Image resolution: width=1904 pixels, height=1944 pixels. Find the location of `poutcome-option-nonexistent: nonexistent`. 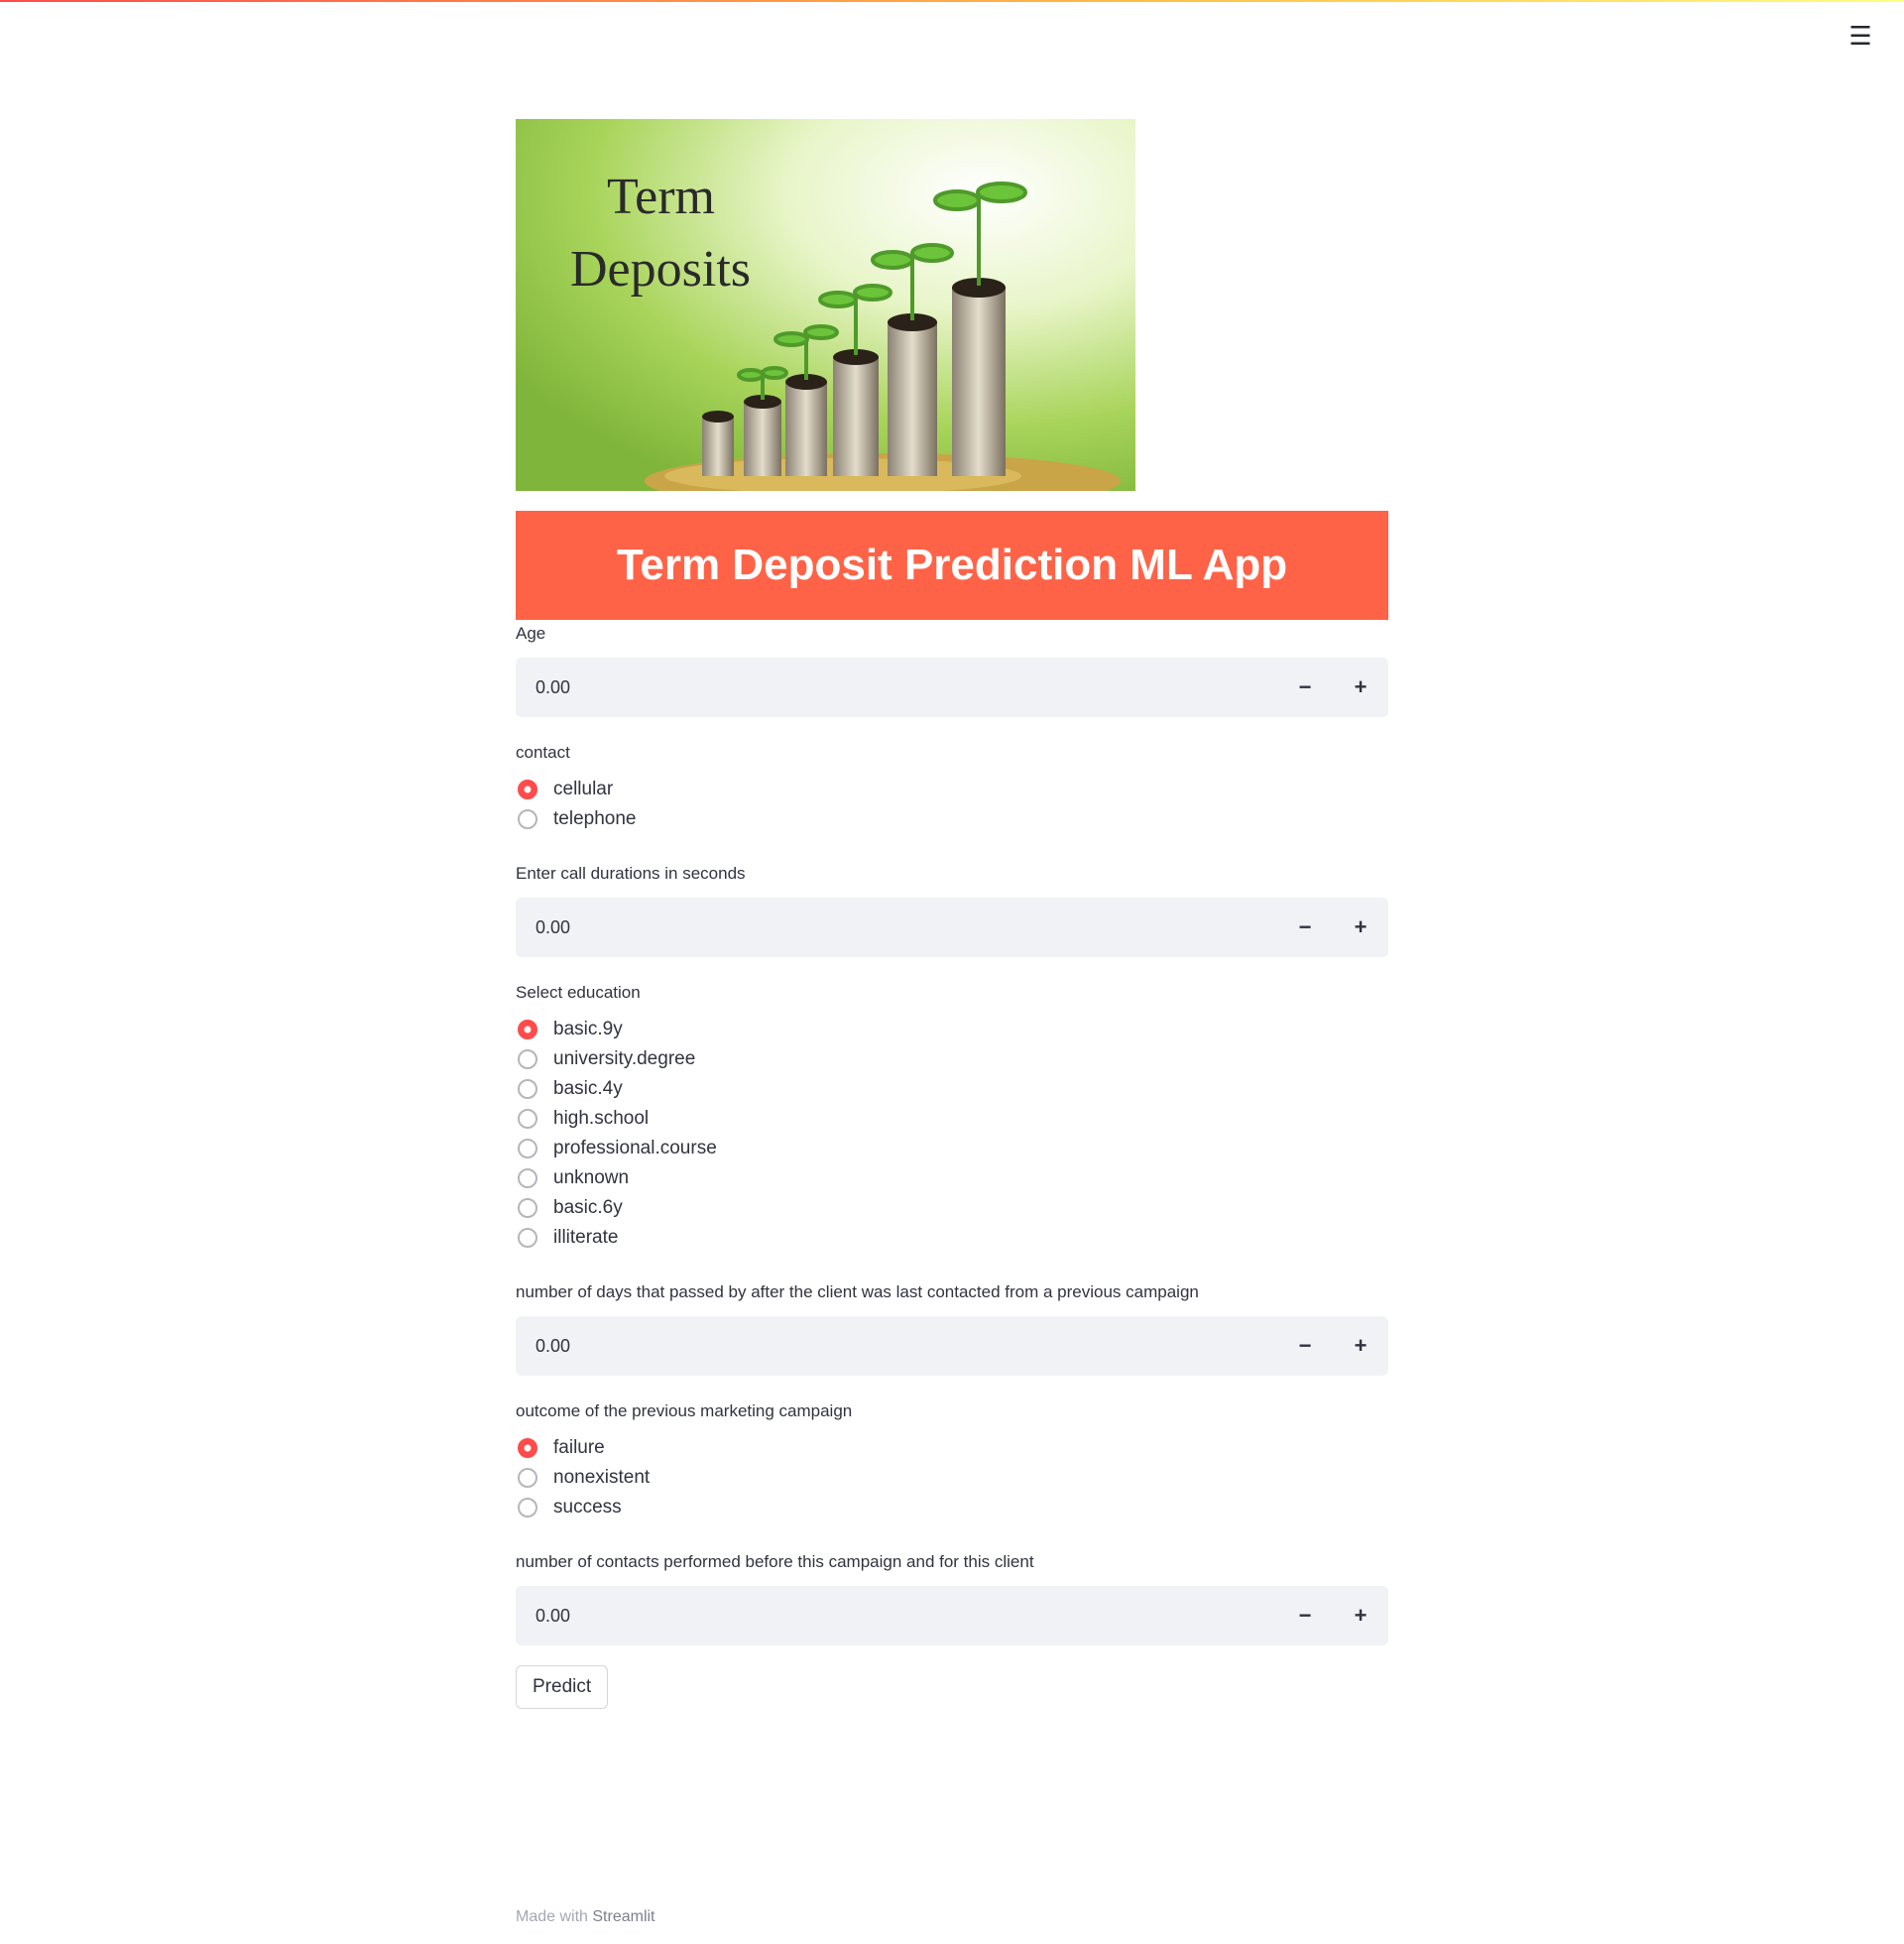

poutcome-option-nonexistent: nonexistent is located at coordinates (952, 1478).